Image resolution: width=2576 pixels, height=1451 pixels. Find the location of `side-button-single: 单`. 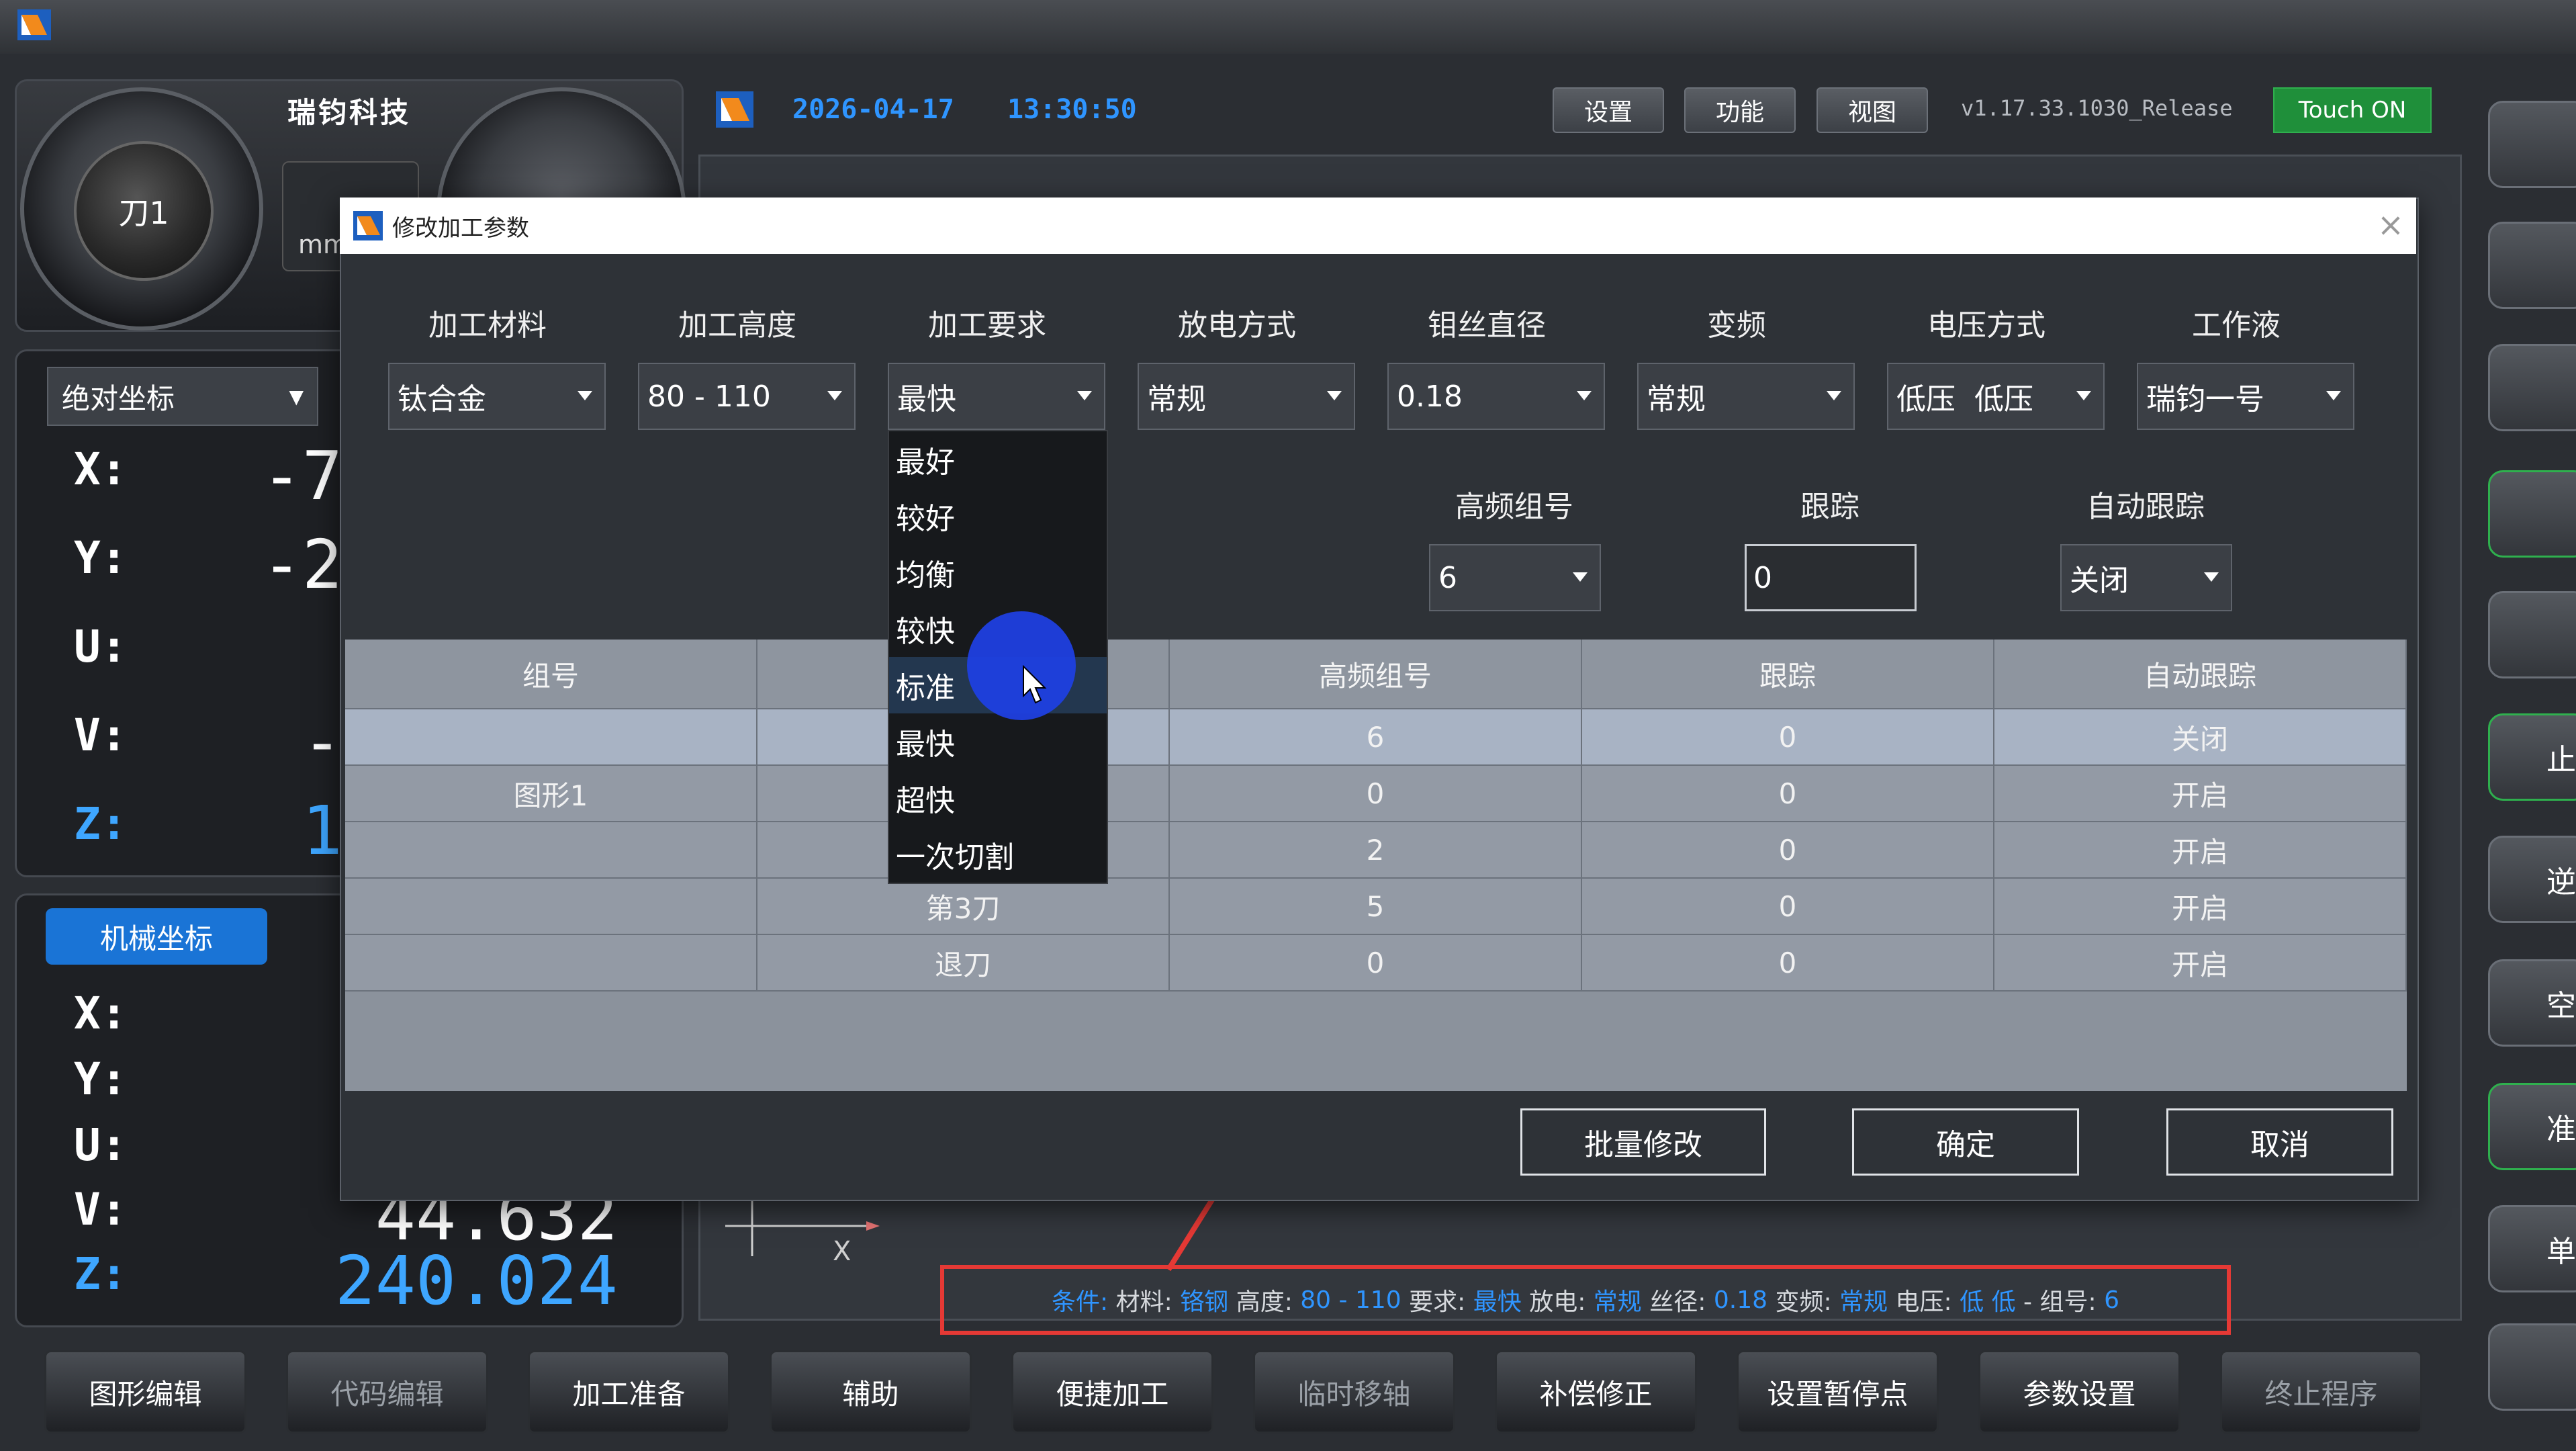

side-button-single: 单 is located at coordinates (2532, 1248).